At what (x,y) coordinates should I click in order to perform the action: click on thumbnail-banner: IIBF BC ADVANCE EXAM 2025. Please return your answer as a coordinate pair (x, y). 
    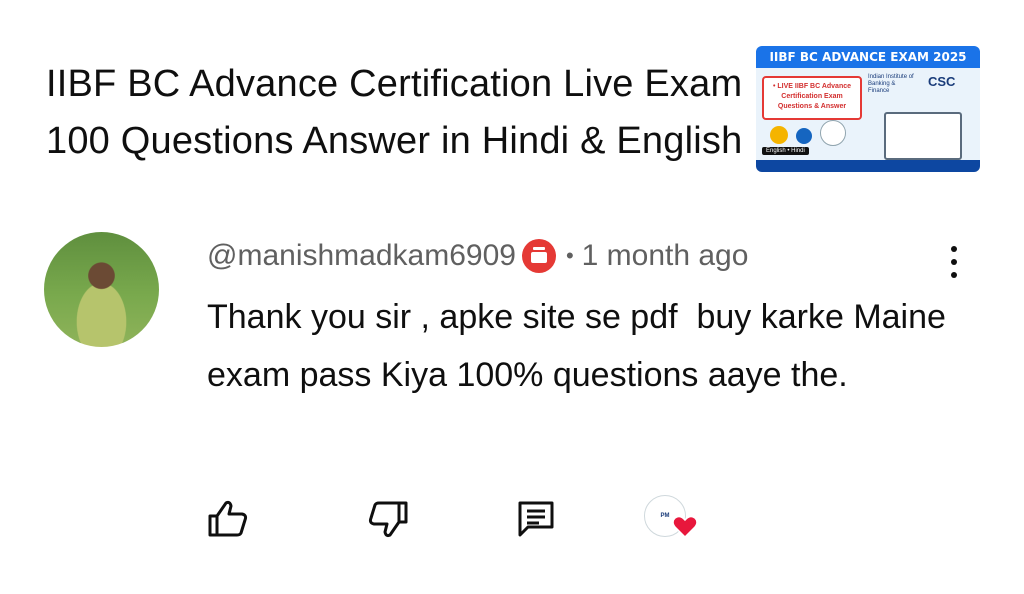
    Looking at the image, I should click on (868, 57).